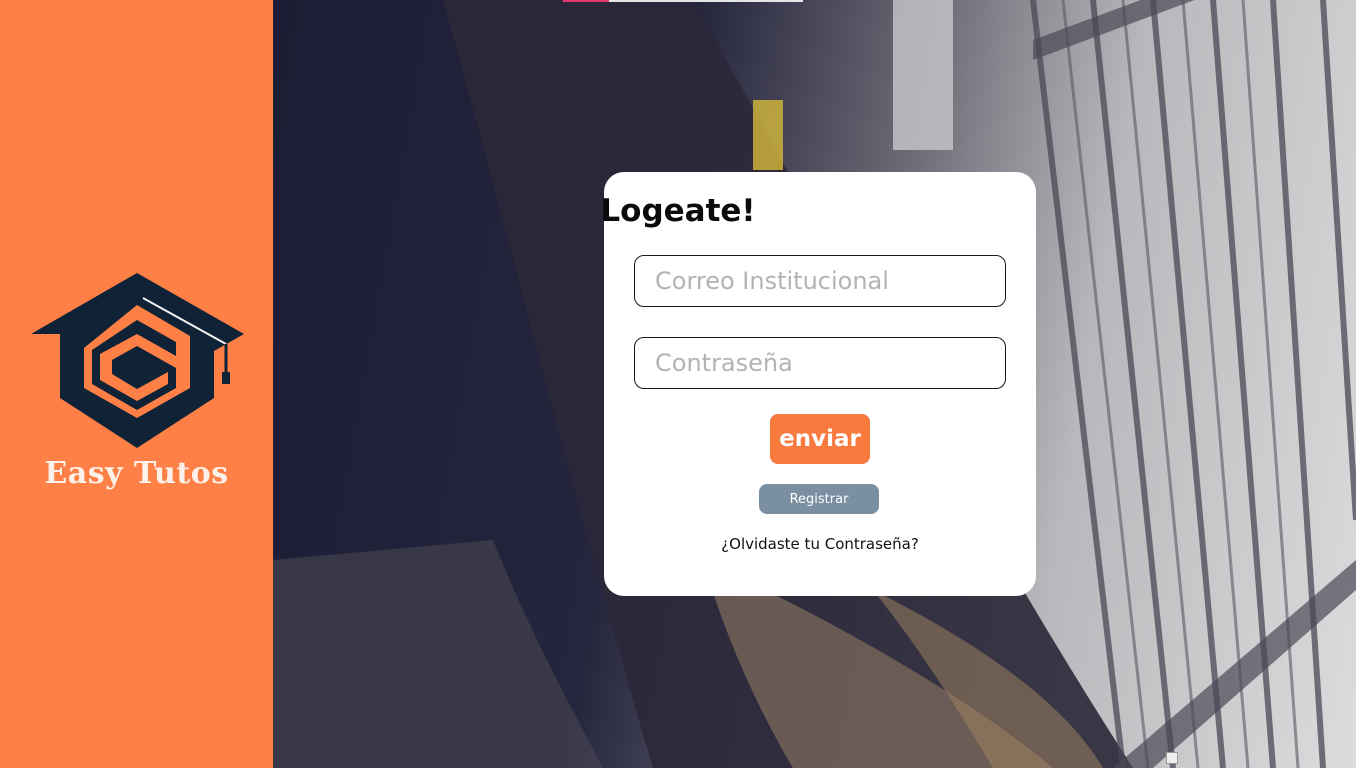 This screenshot has width=1356, height=768. I want to click on login-title: Logeate!, so click(678, 211).